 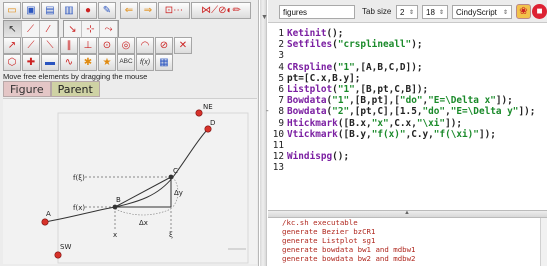 I want to click on folder-open-icon: ▭, so click(x=12, y=10).